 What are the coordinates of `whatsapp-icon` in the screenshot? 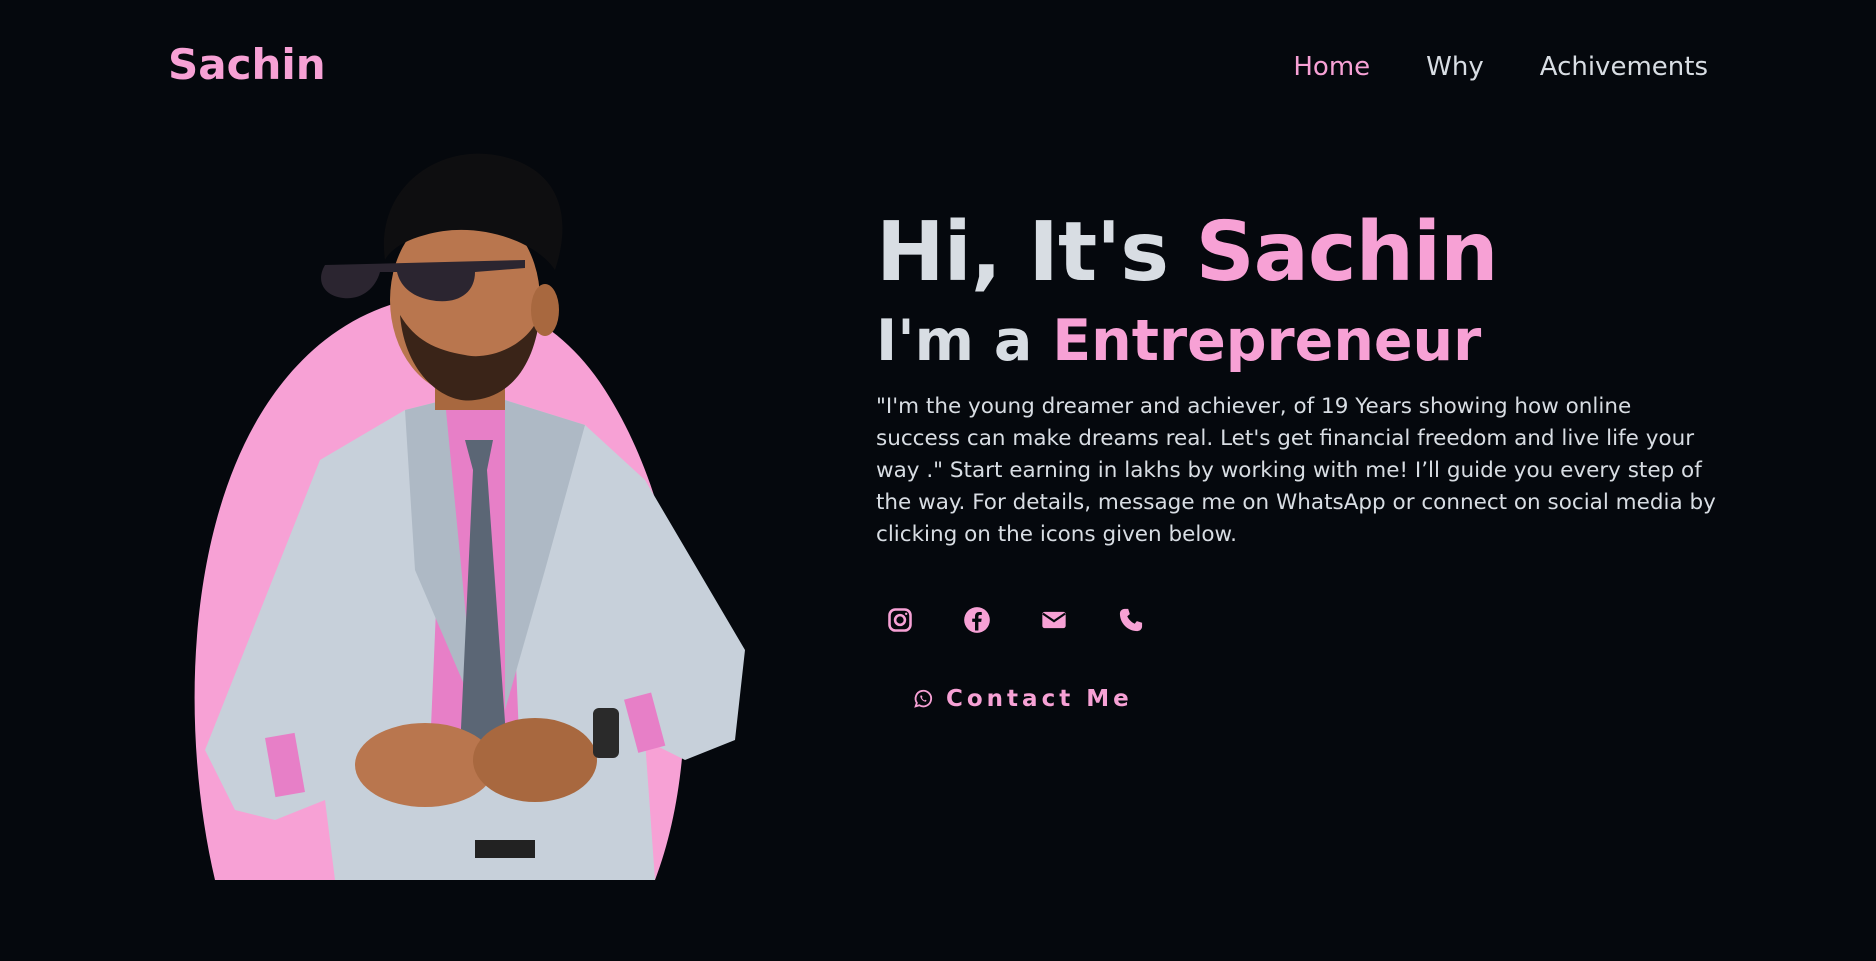 It's located at (923, 698).